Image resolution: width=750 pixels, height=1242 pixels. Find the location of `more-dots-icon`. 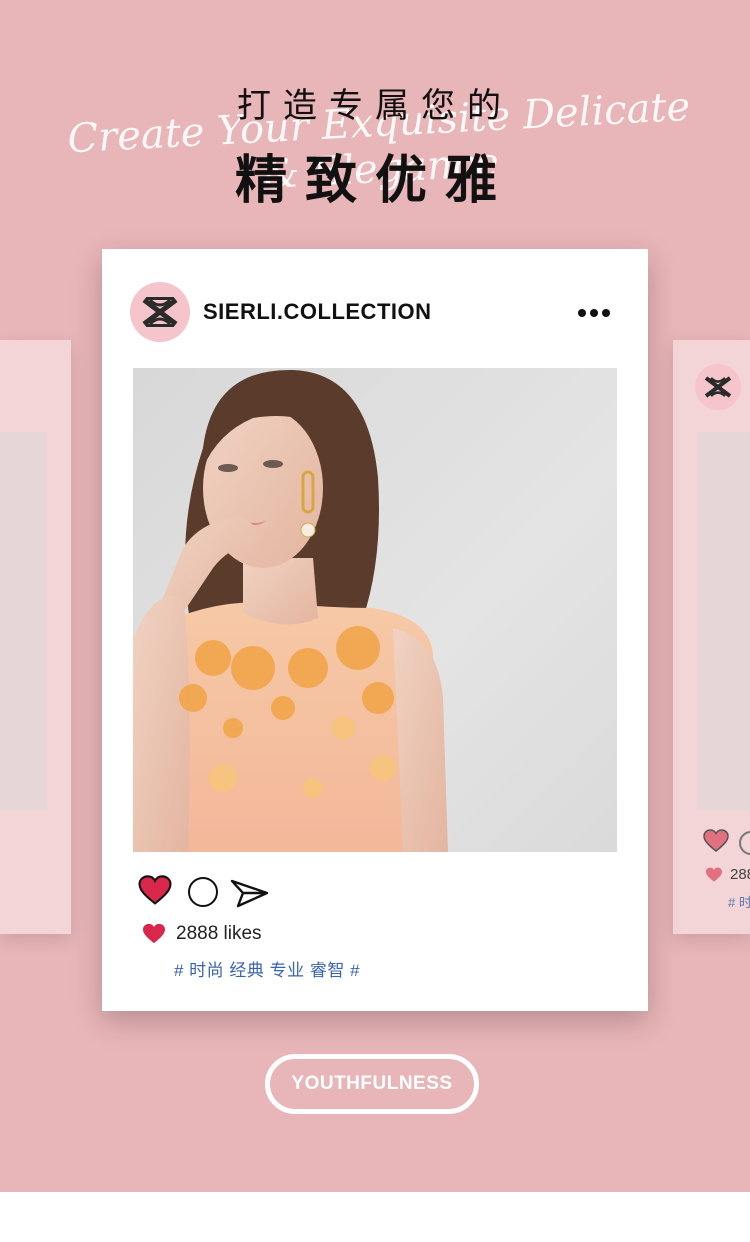

more-dots-icon is located at coordinates (594, 312).